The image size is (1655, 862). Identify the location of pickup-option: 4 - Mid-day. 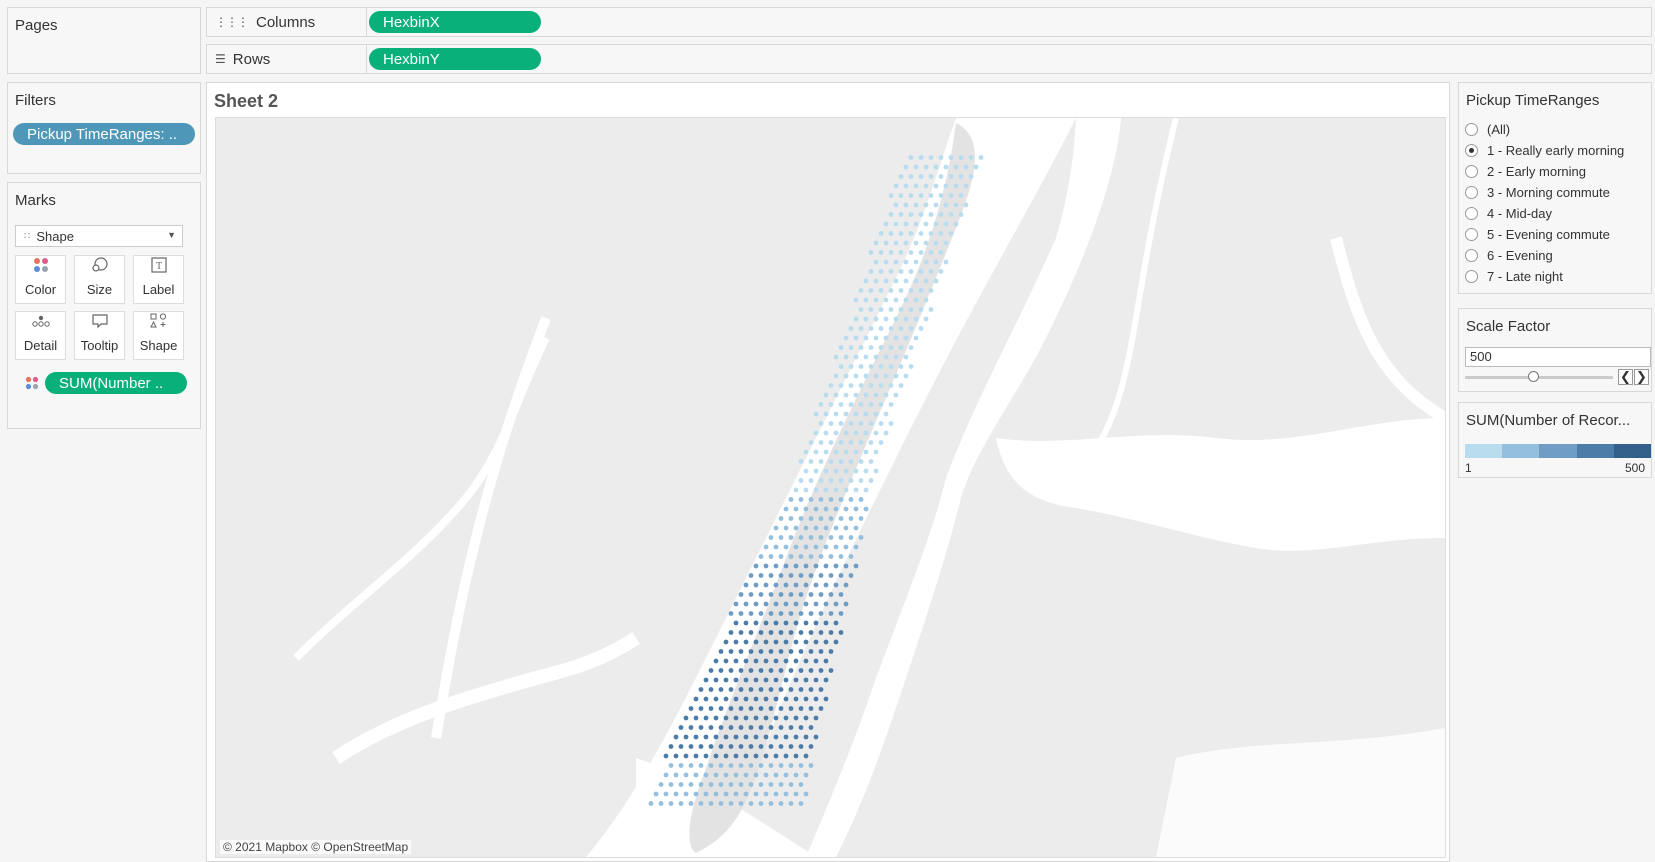
(1508, 213).